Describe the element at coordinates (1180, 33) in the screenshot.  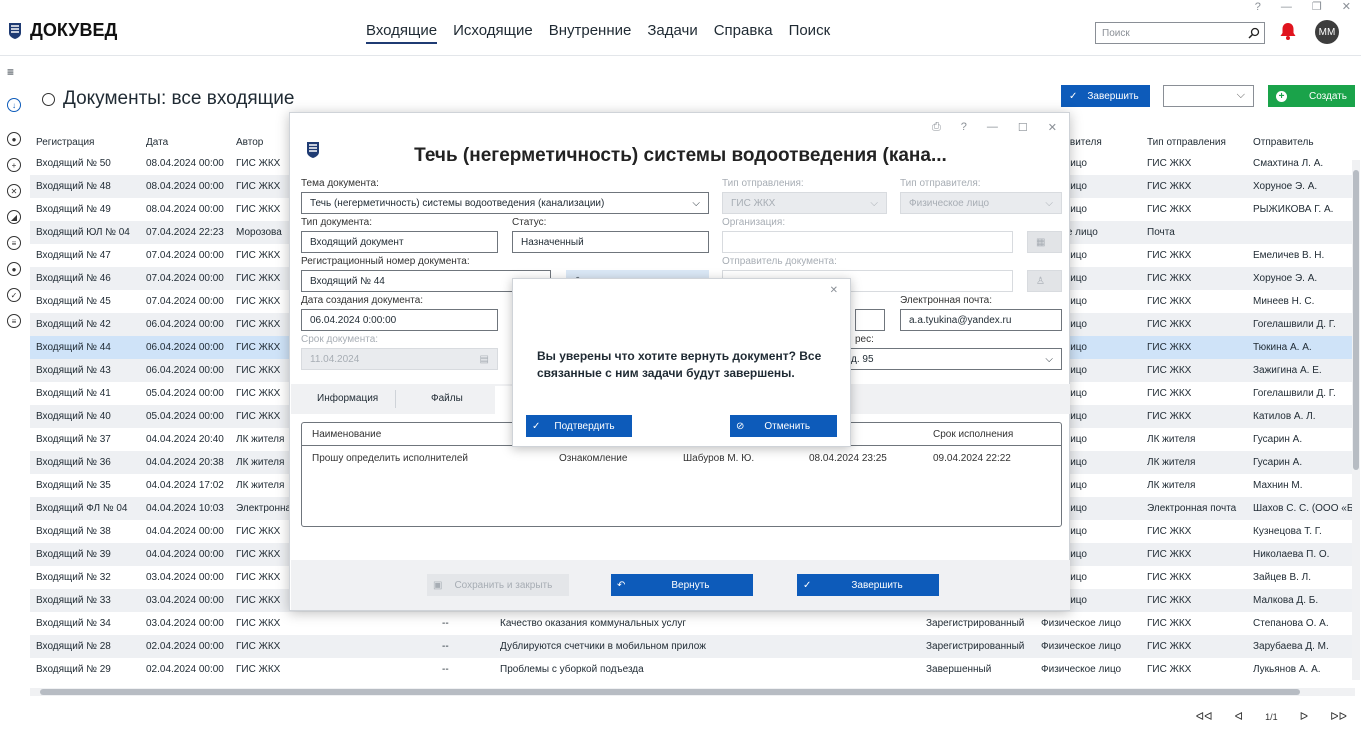
I see `search-input: Поиск` at that location.